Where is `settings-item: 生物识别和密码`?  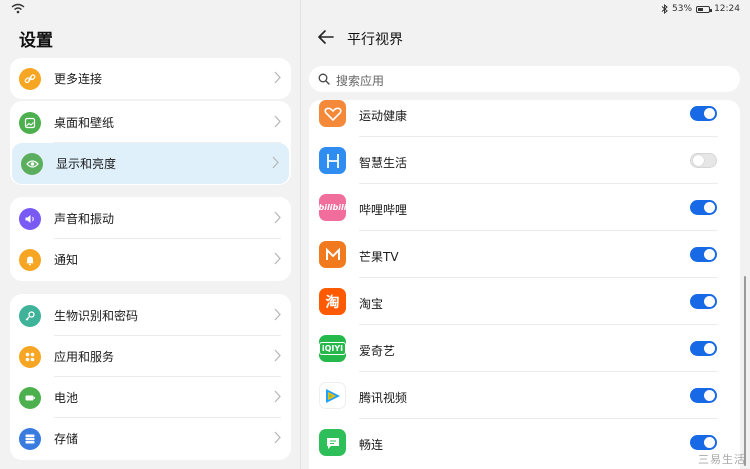 settings-item: 生物识别和密码 is located at coordinates (150, 315).